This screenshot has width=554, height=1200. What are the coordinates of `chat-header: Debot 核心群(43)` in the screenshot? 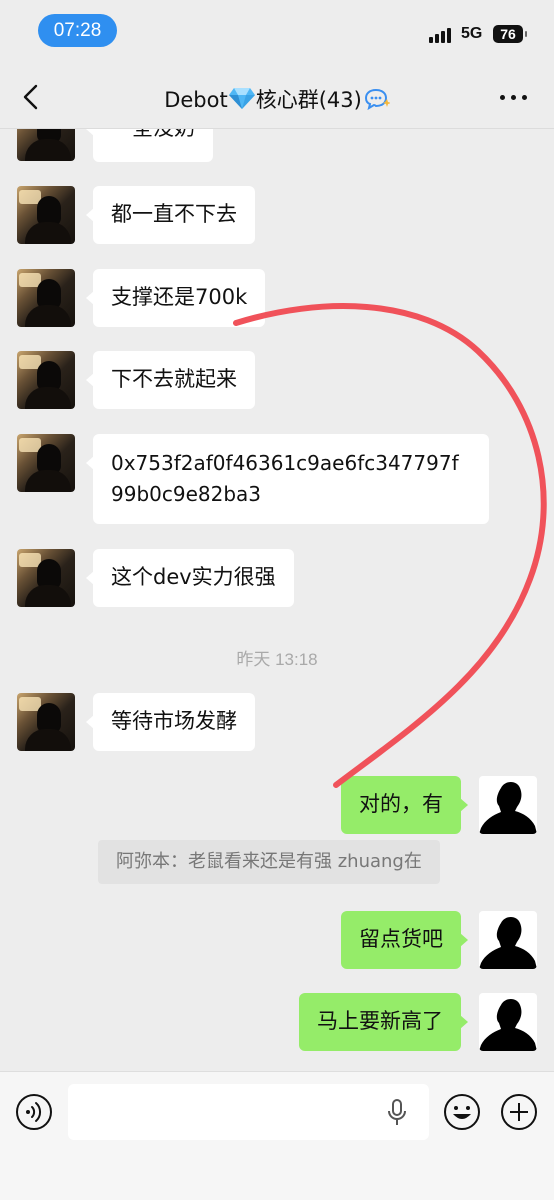 It's located at (277, 95).